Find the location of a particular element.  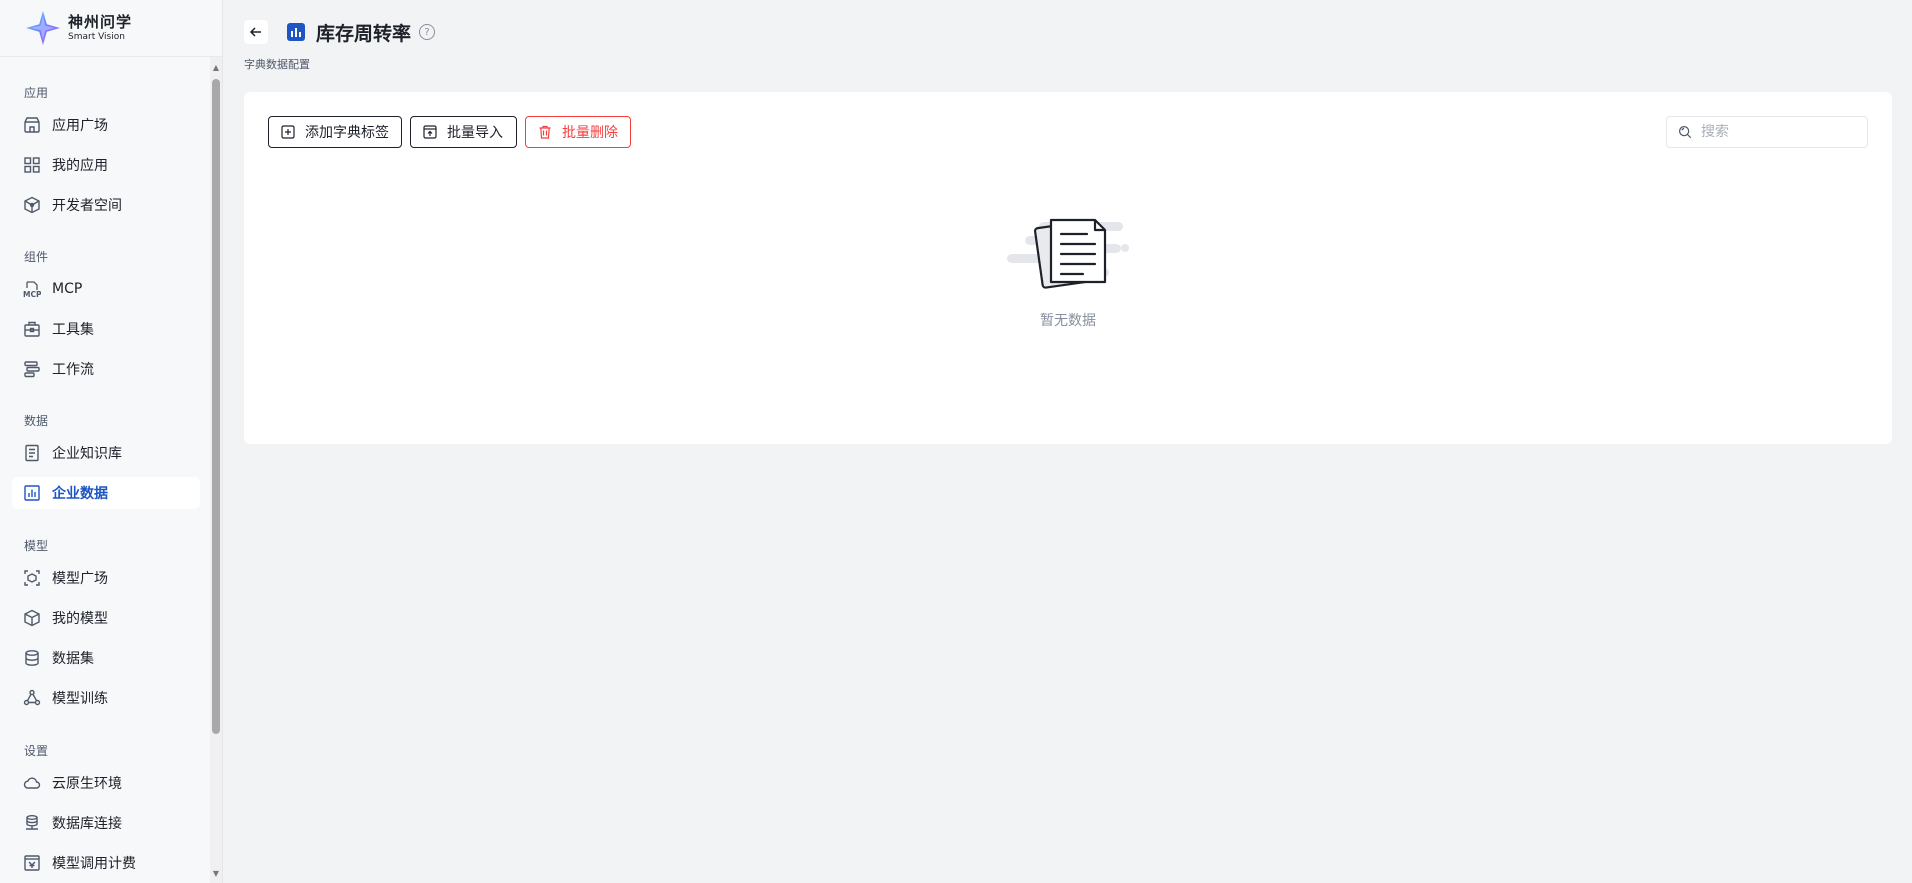

nav-section-settings: 设置 is located at coordinates (36, 751).